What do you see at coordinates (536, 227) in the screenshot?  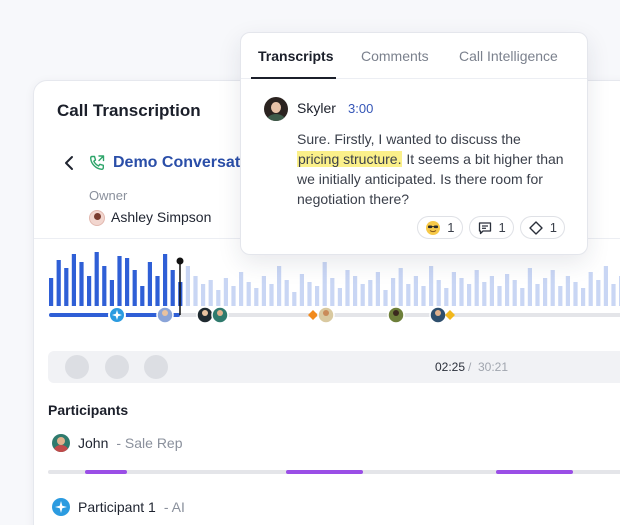 I see `diamond-icon` at bounding box center [536, 227].